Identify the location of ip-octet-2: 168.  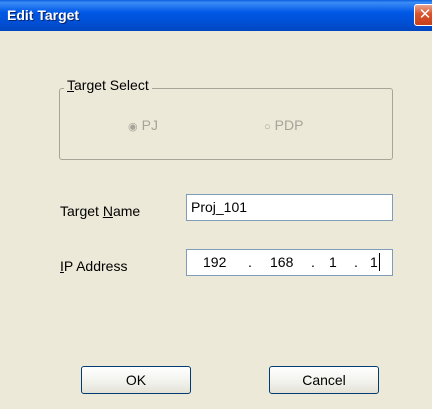
(281, 262).